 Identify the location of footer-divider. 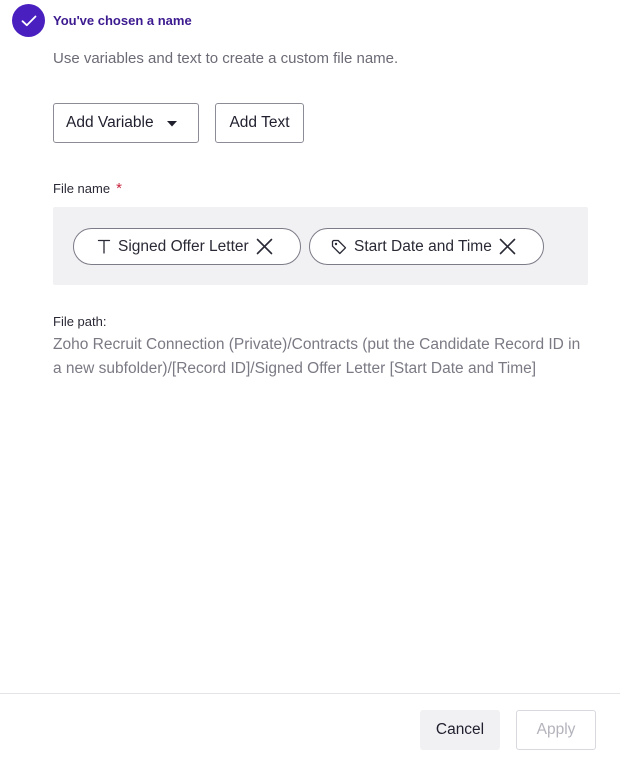
(310, 693).